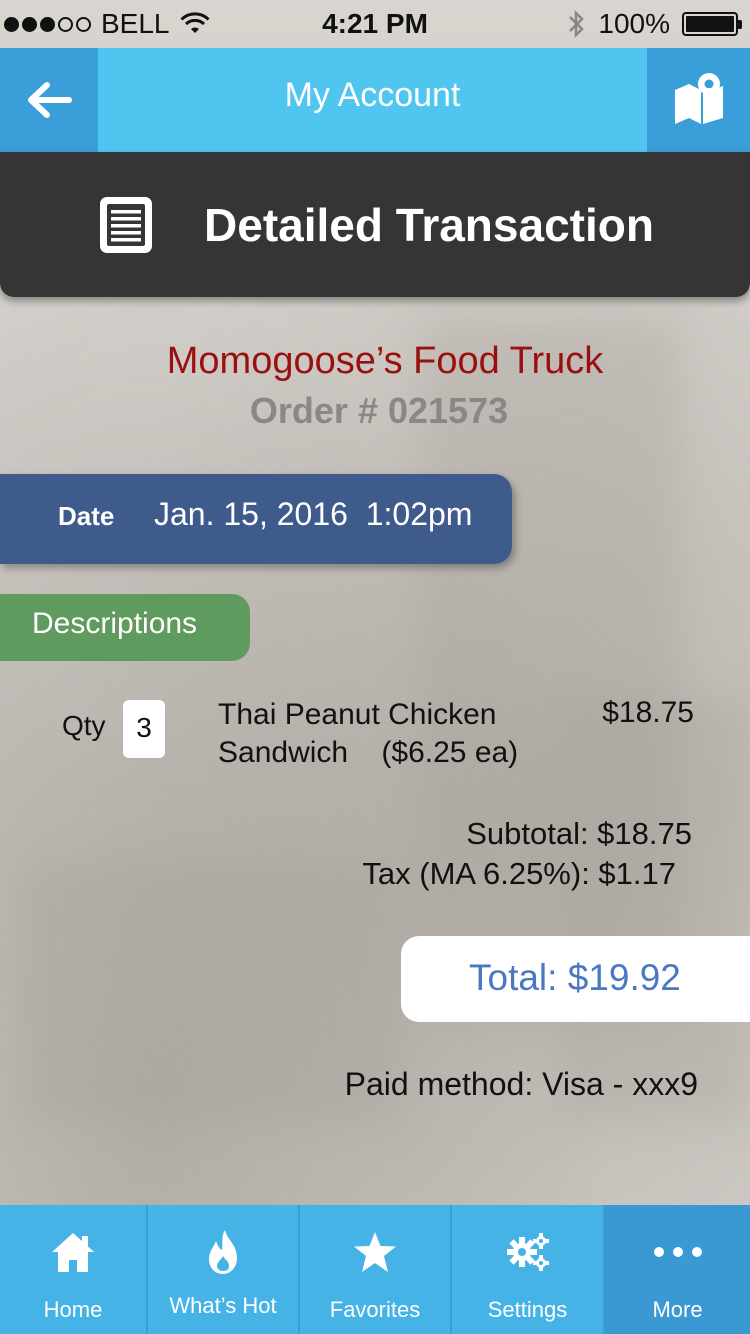 The height and width of the screenshot is (1334, 750). I want to click on gears-icon, so click(527, 1252).